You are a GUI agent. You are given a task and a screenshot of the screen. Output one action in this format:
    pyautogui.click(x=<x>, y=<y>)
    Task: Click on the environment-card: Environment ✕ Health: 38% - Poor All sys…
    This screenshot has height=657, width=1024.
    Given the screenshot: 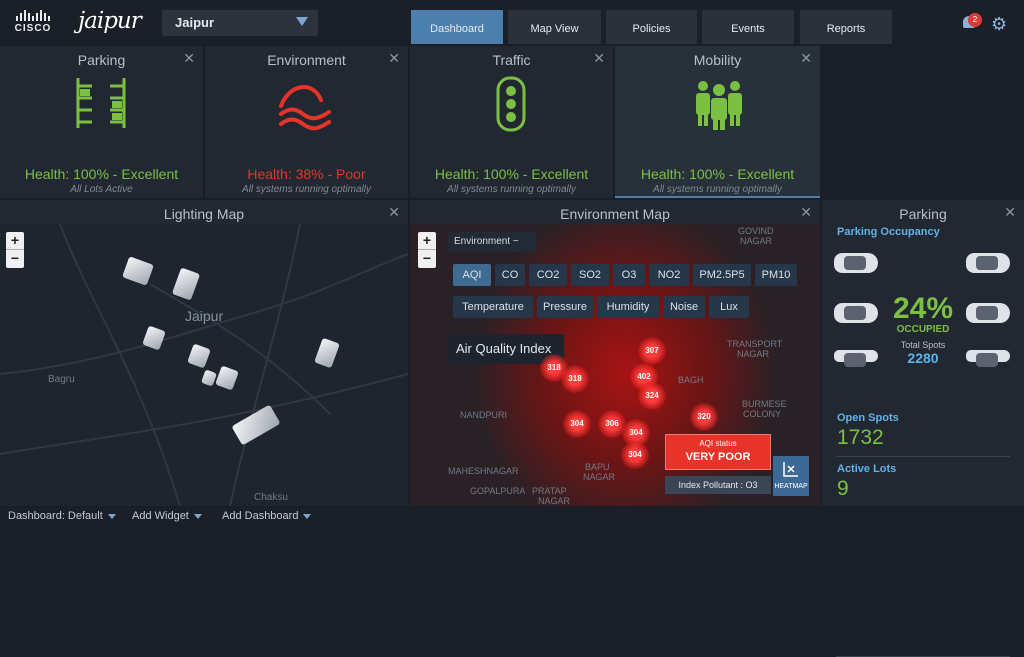 What is the action you would take?
    pyautogui.click(x=306, y=122)
    